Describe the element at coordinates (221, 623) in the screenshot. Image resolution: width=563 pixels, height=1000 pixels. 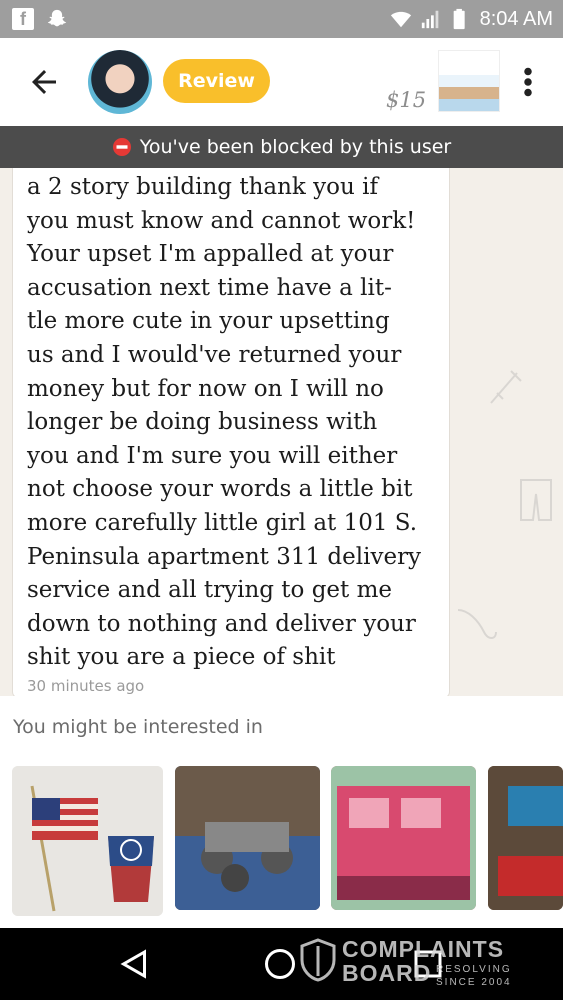
I see `message-line: down to nothing and deliver your` at that location.